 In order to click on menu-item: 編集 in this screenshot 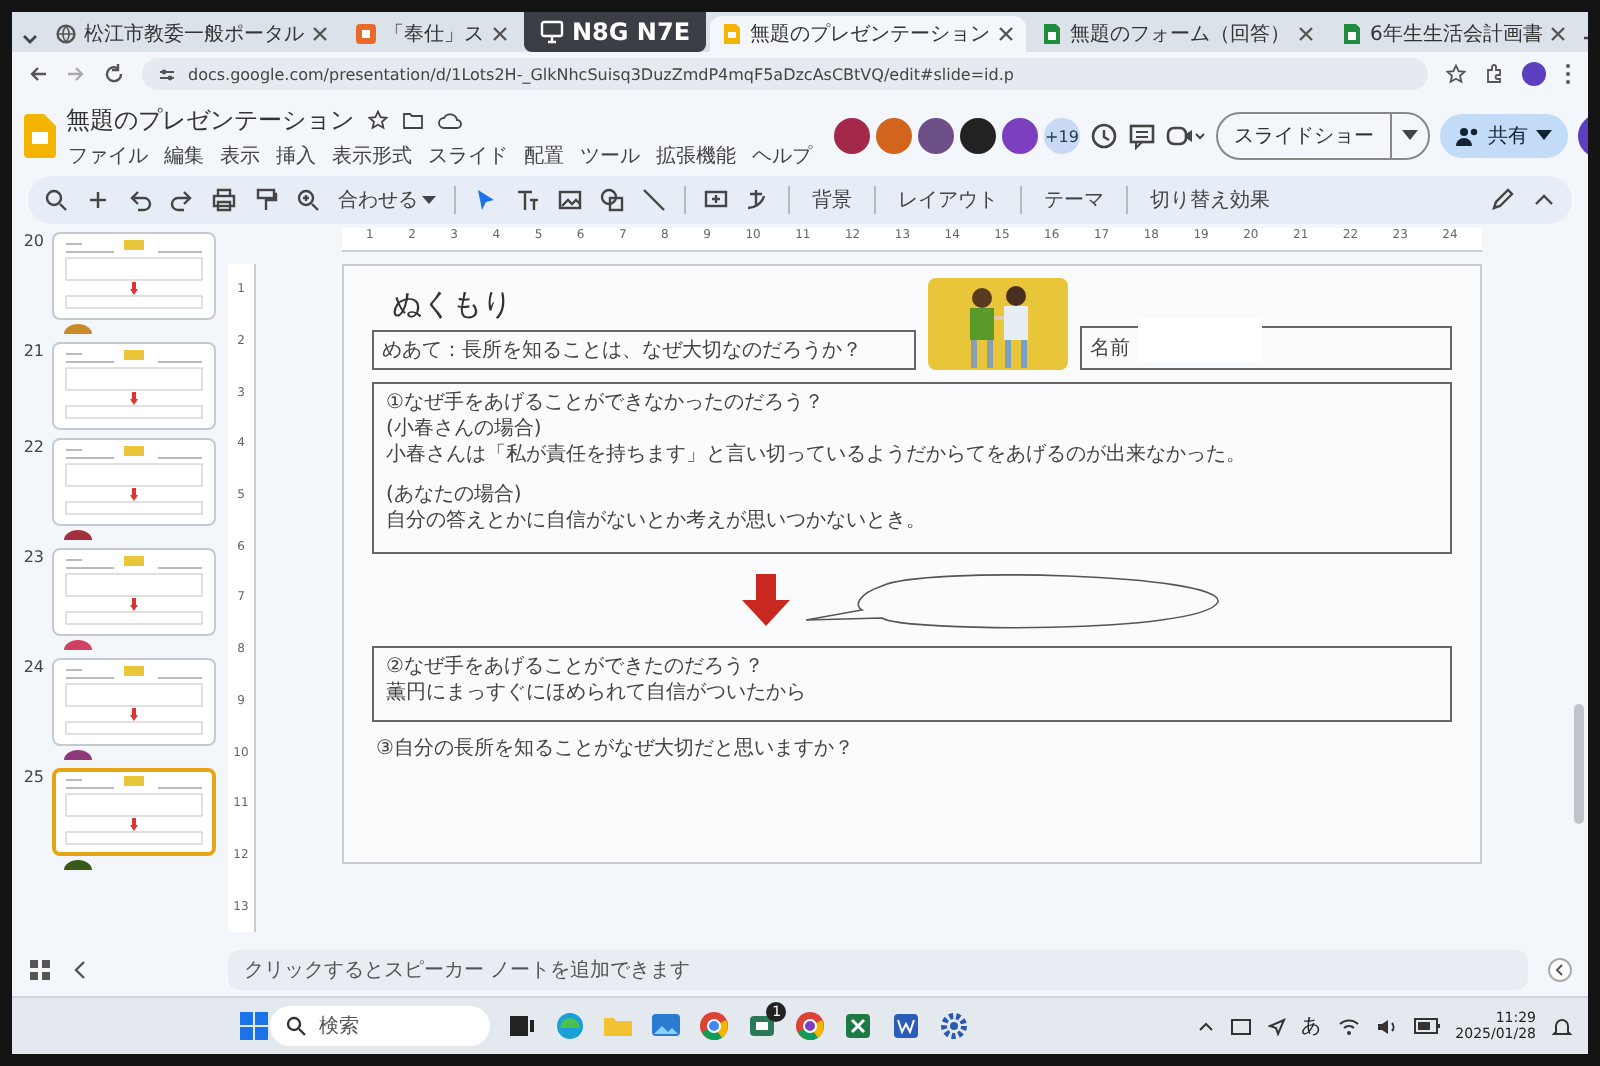, I will do `click(184, 155)`.